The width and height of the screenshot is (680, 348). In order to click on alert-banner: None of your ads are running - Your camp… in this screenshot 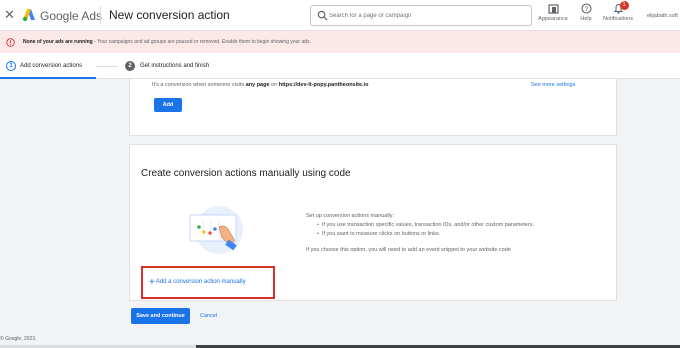, I will do `click(340, 42)`.